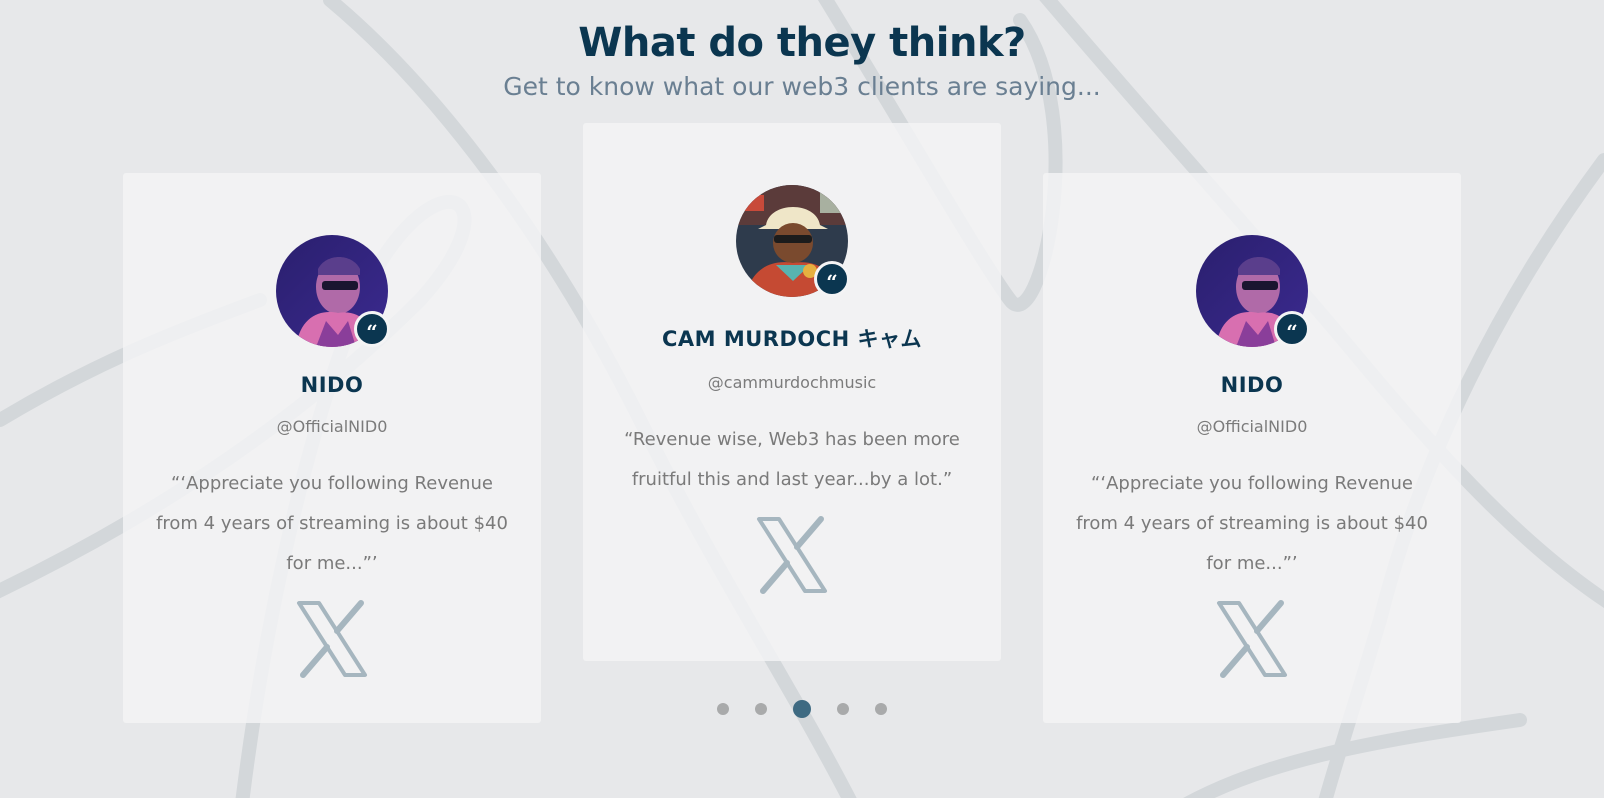 Image resolution: width=1604 pixels, height=798 pixels. I want to click on testimonial-name: CAM MURDOCH キャム, so click(792, 339).